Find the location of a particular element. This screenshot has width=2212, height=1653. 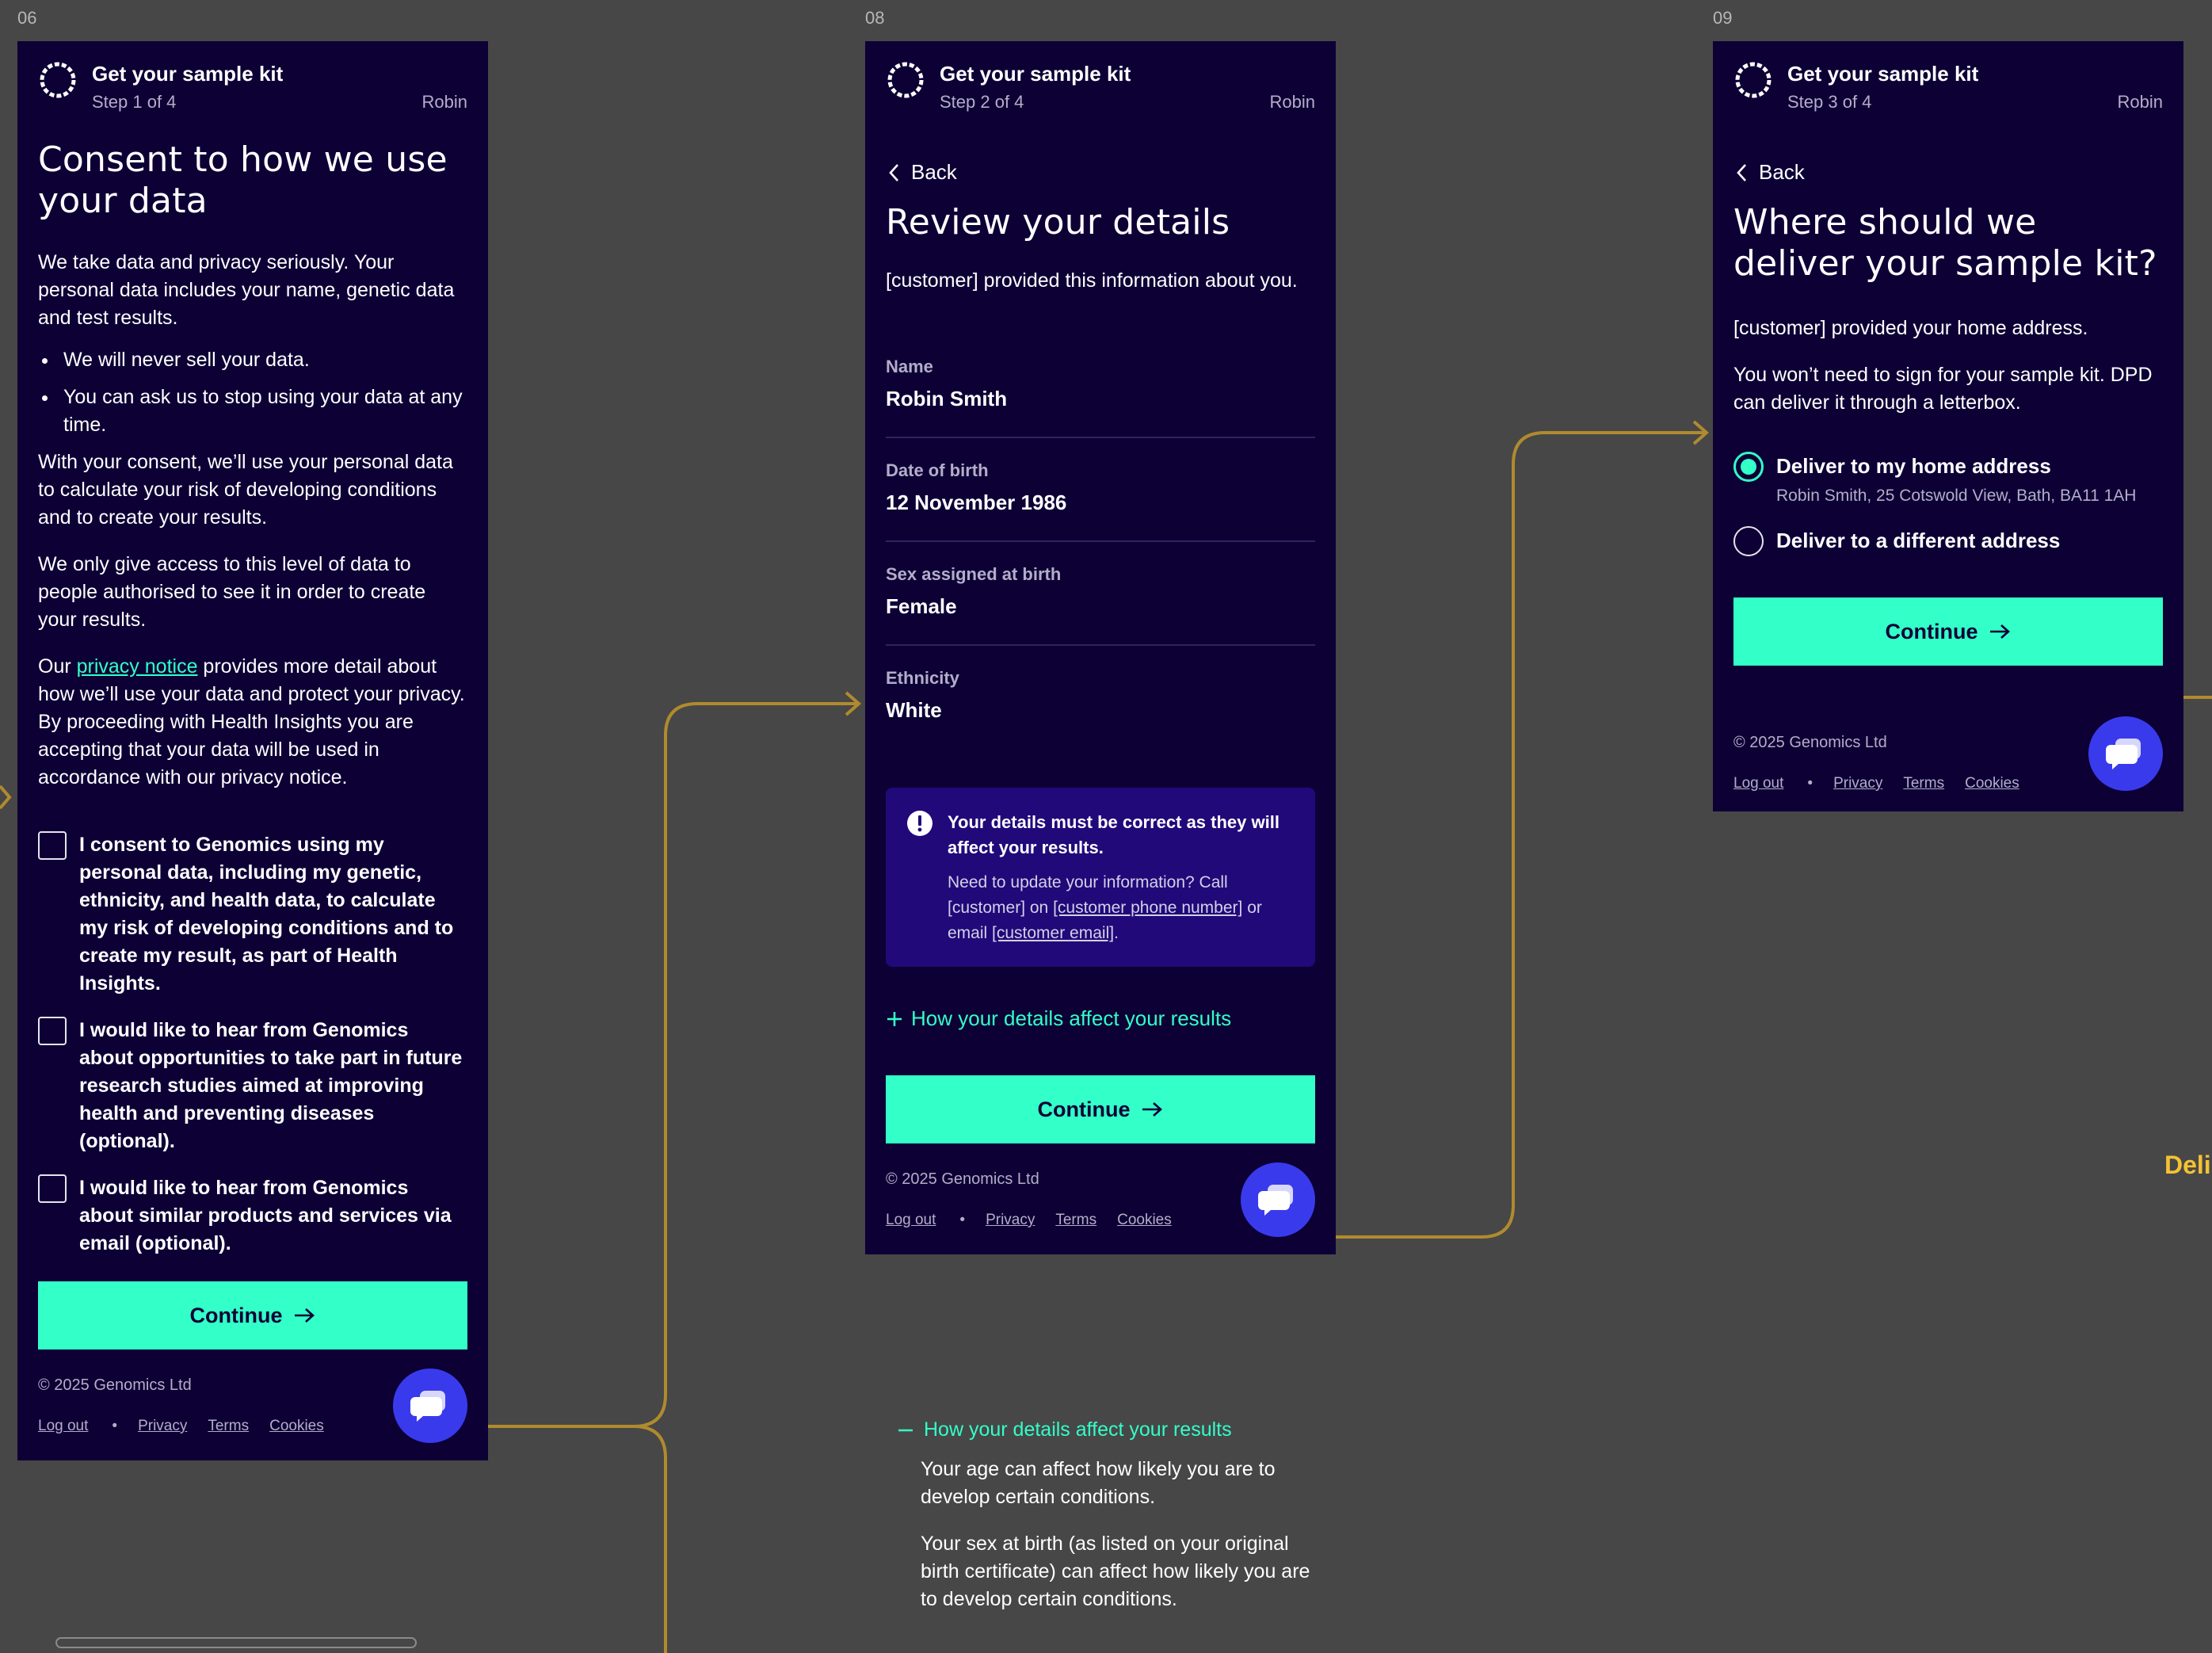

field-value: 12 November 1986 is located at coordinates (976, 503).